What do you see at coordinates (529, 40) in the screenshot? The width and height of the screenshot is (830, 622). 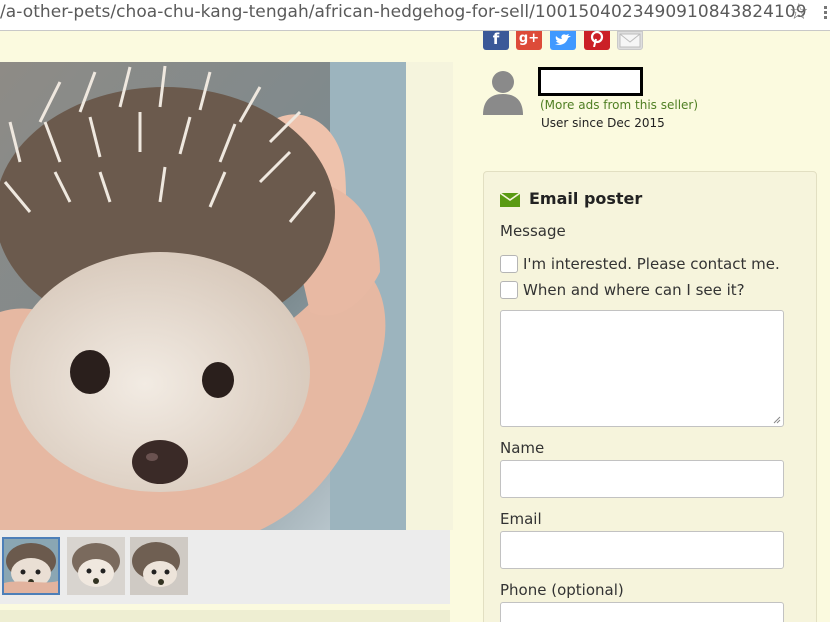 I see `google-plus-share-icon: g+` at bounding box center [529, 40].